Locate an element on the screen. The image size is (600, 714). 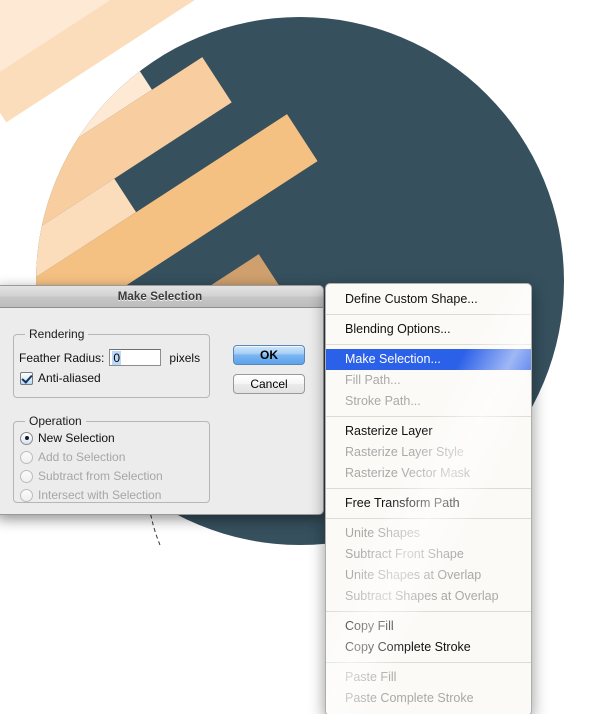
menu-item: Free Transform Path is located at coordinates (428, 503).